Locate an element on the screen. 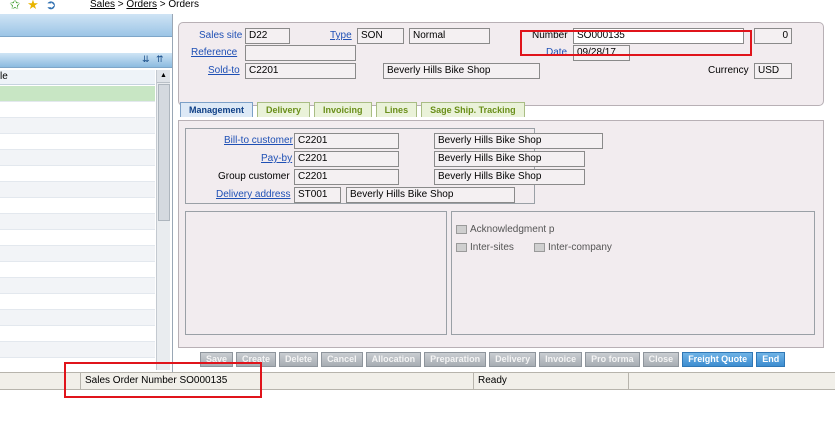  scroll-up-icon: ▲ is located at coordinates (163, 76).